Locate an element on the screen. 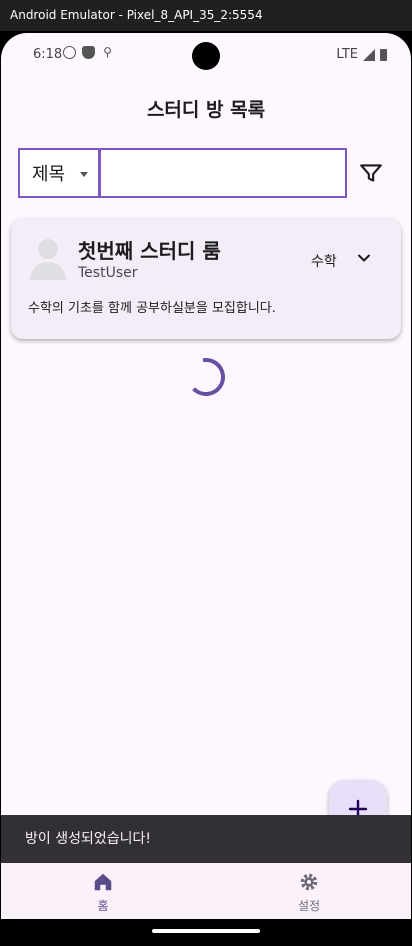 The image size is (412, 946). snackbar-message: 방이 생성되었습니다! is located at coordinates (88, 839).